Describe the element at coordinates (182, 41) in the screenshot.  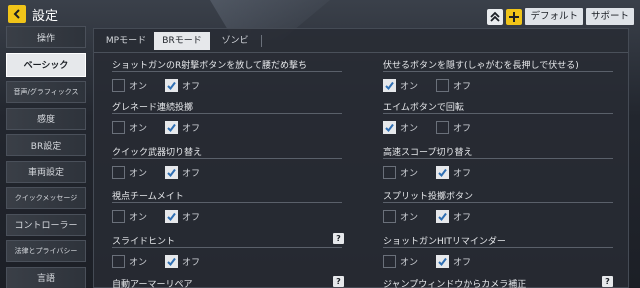
I see `tab-br-mode: BRモード` at that location.